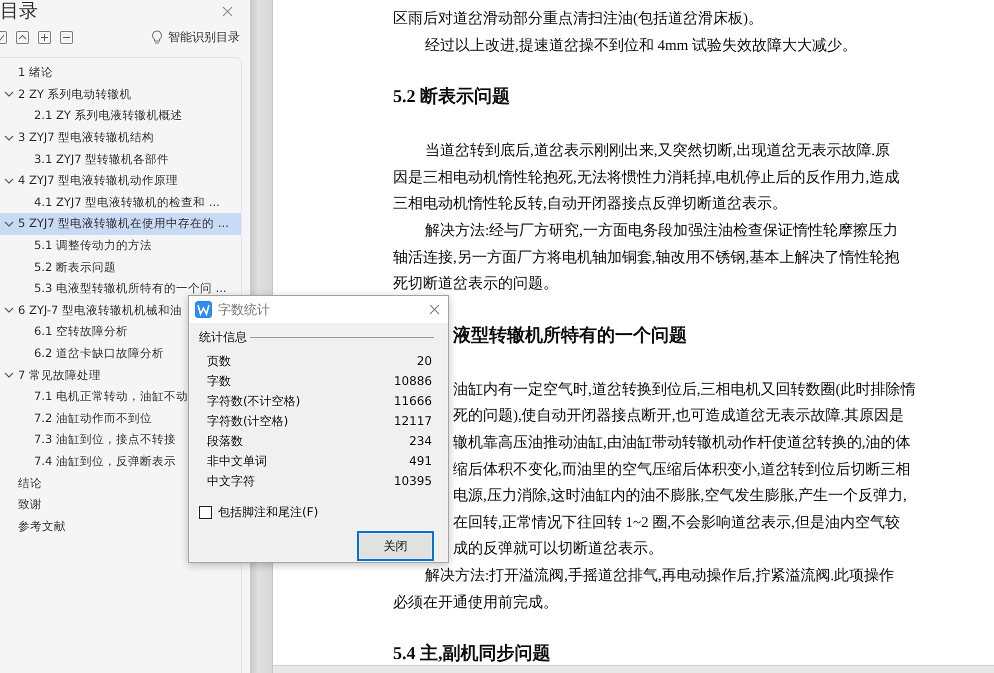 The width and height of the screenshot is (994, 673). I want to click on toc-item: 2 ZY 系列电动转辙机, so click(120, 95).